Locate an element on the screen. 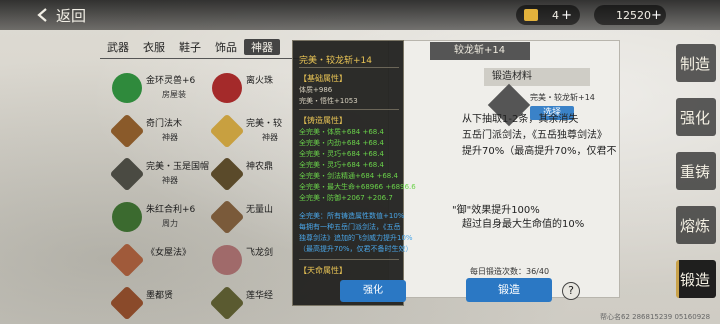 This screenshot has height=324, width=720. effect-line: "御"效果提升100% is located at coordinates (496, 210).